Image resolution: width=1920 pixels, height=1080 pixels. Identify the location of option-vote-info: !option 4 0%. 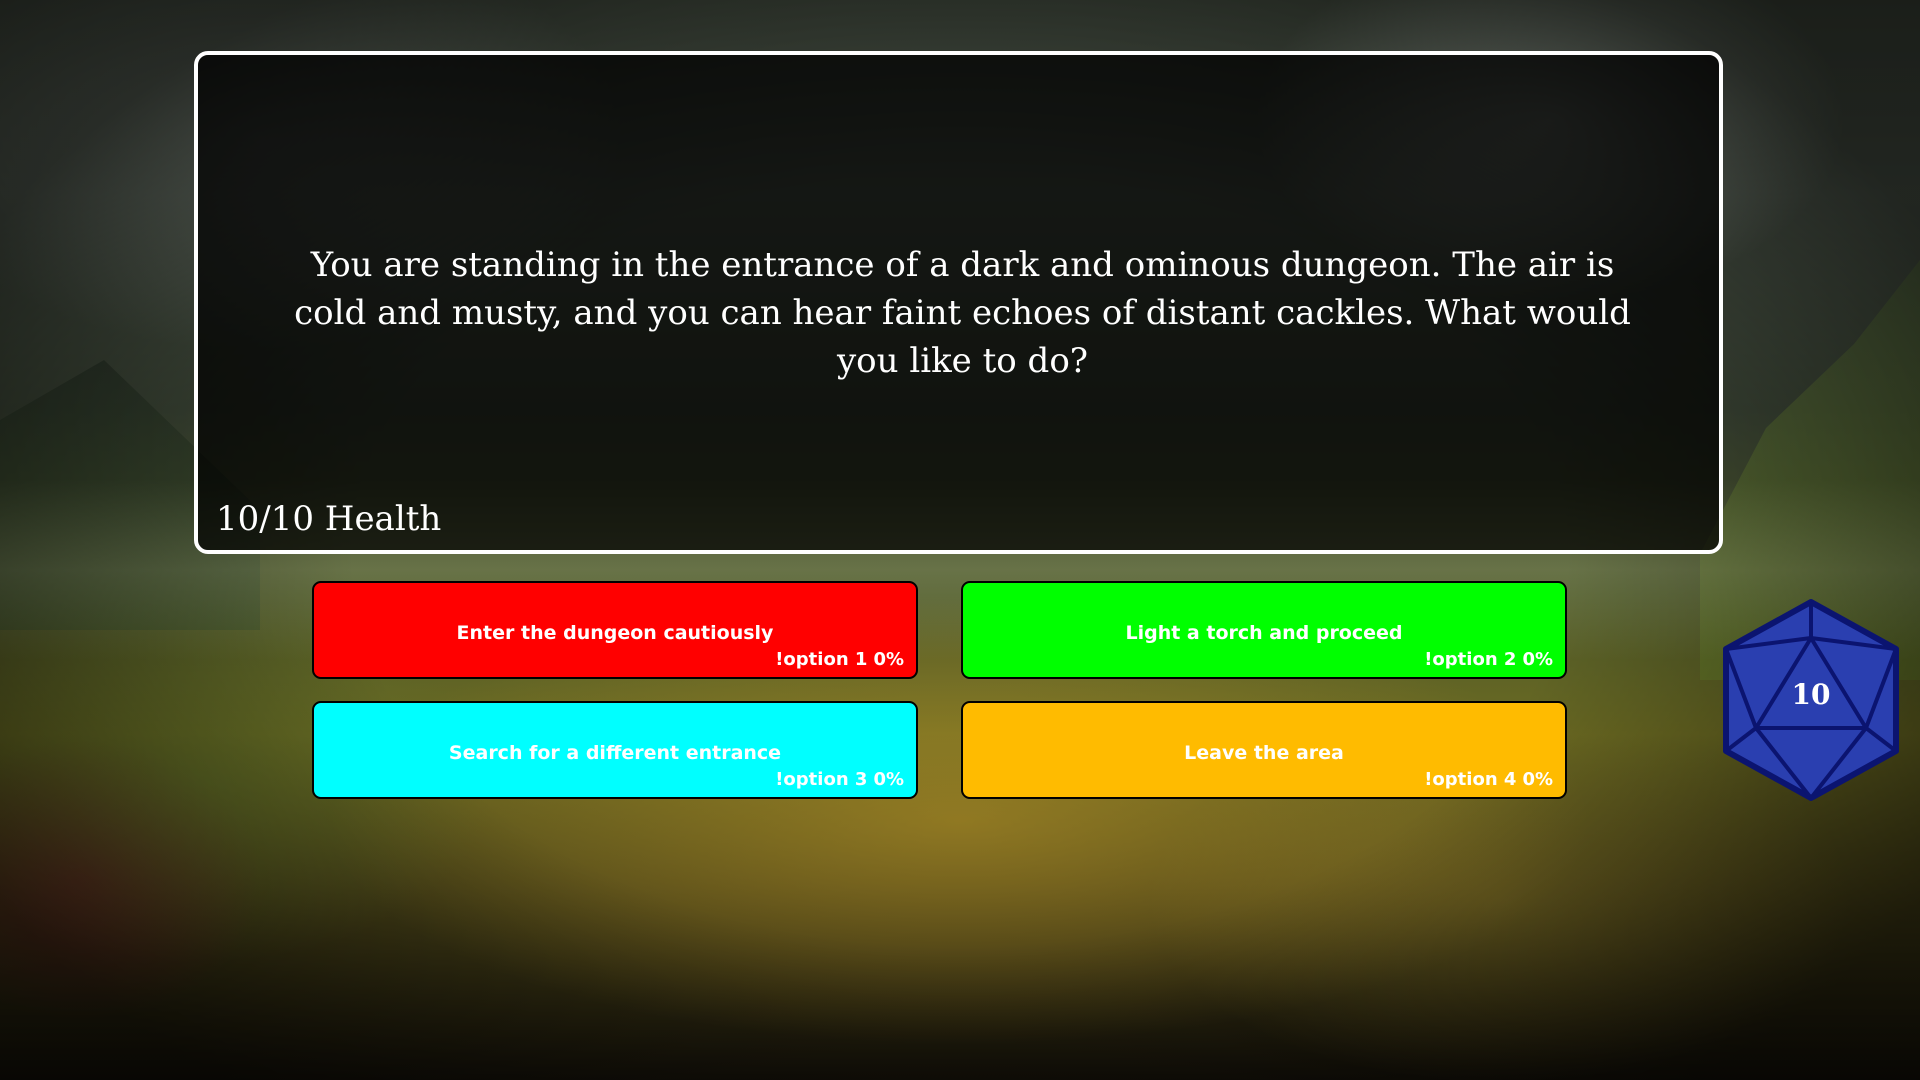
(1488, 780).